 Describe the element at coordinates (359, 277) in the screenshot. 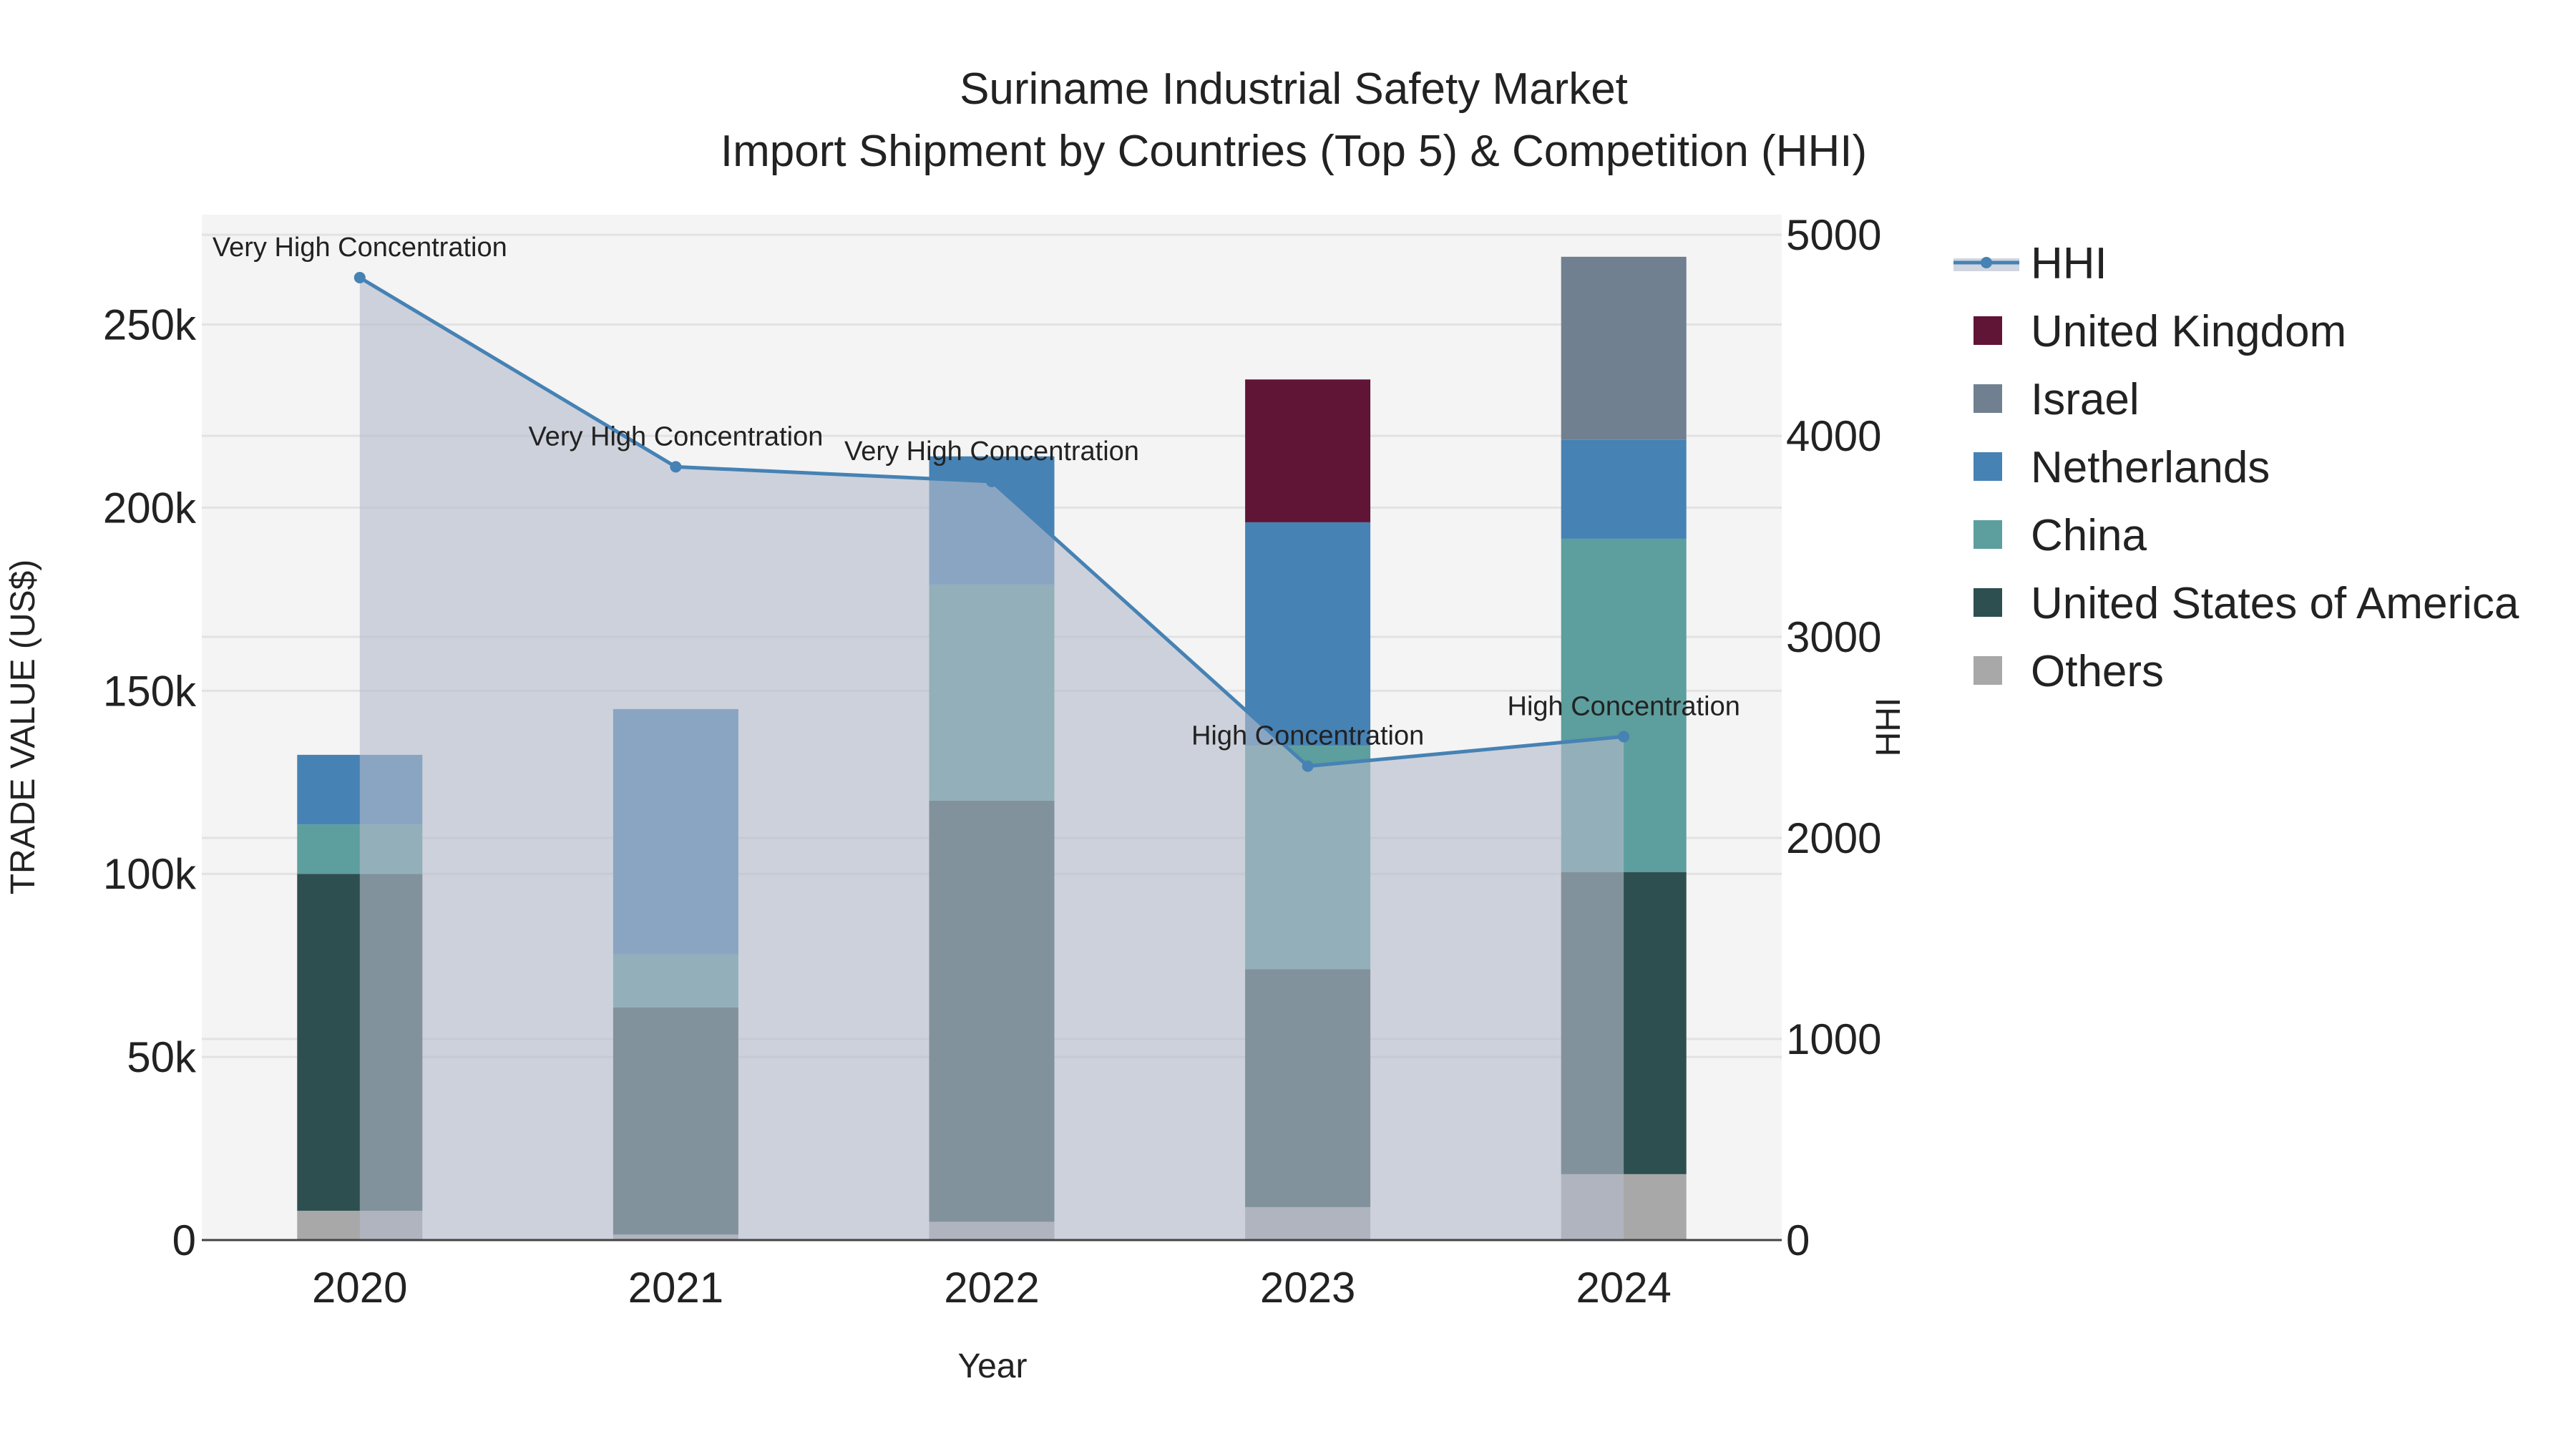

I see `hhi-point-2020` at that location.